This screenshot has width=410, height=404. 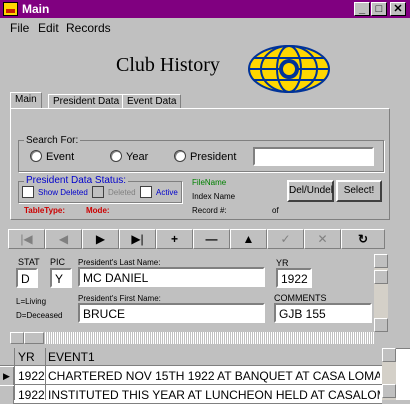 I want to click on insert-record-button: +, so click(x=174, y=239).